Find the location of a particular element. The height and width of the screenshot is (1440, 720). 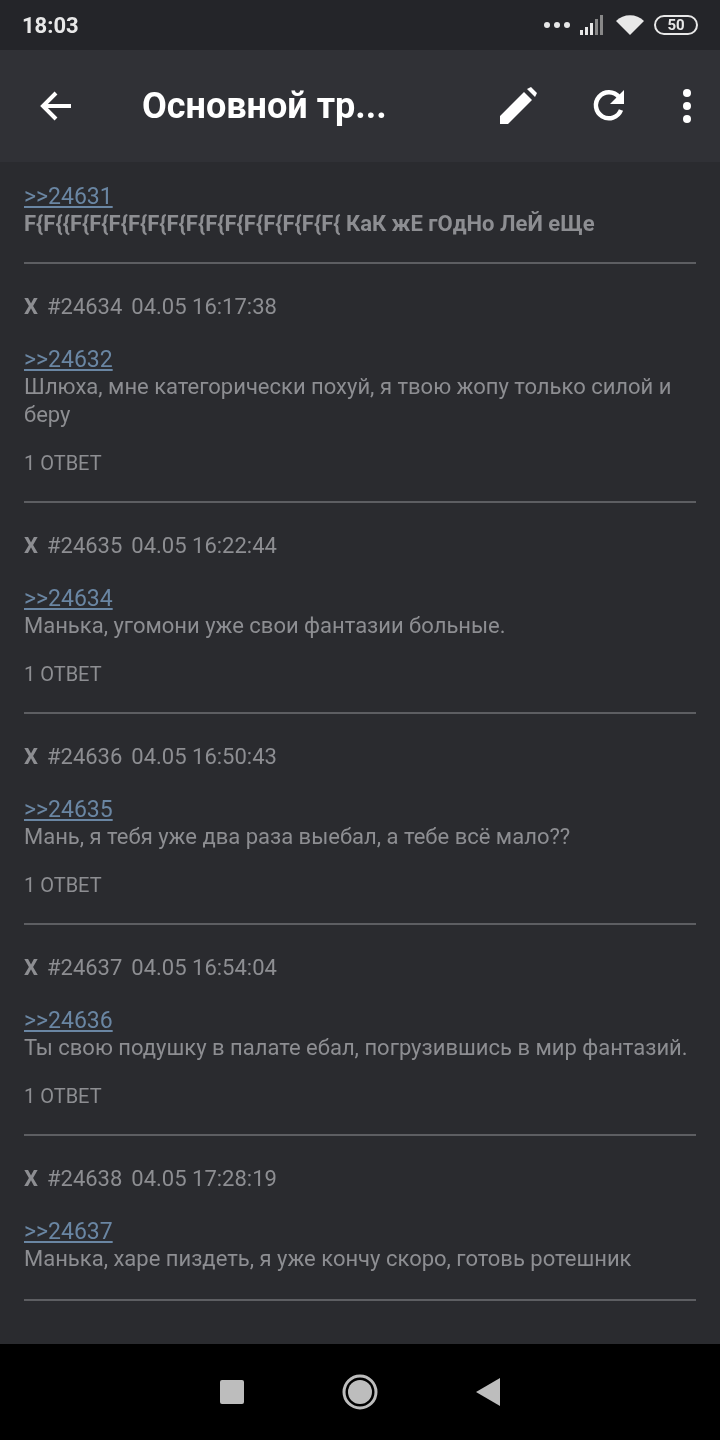

back-icon is located at coordinates (488, 1392).